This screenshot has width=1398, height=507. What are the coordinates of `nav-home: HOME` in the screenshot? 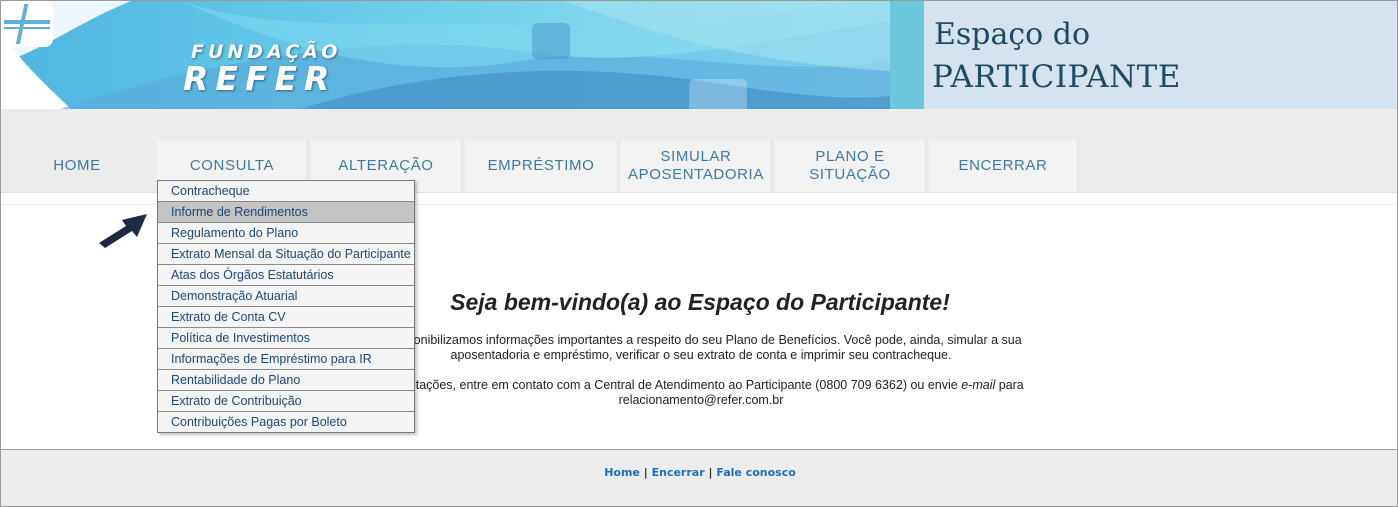 It's located at (77, 165).